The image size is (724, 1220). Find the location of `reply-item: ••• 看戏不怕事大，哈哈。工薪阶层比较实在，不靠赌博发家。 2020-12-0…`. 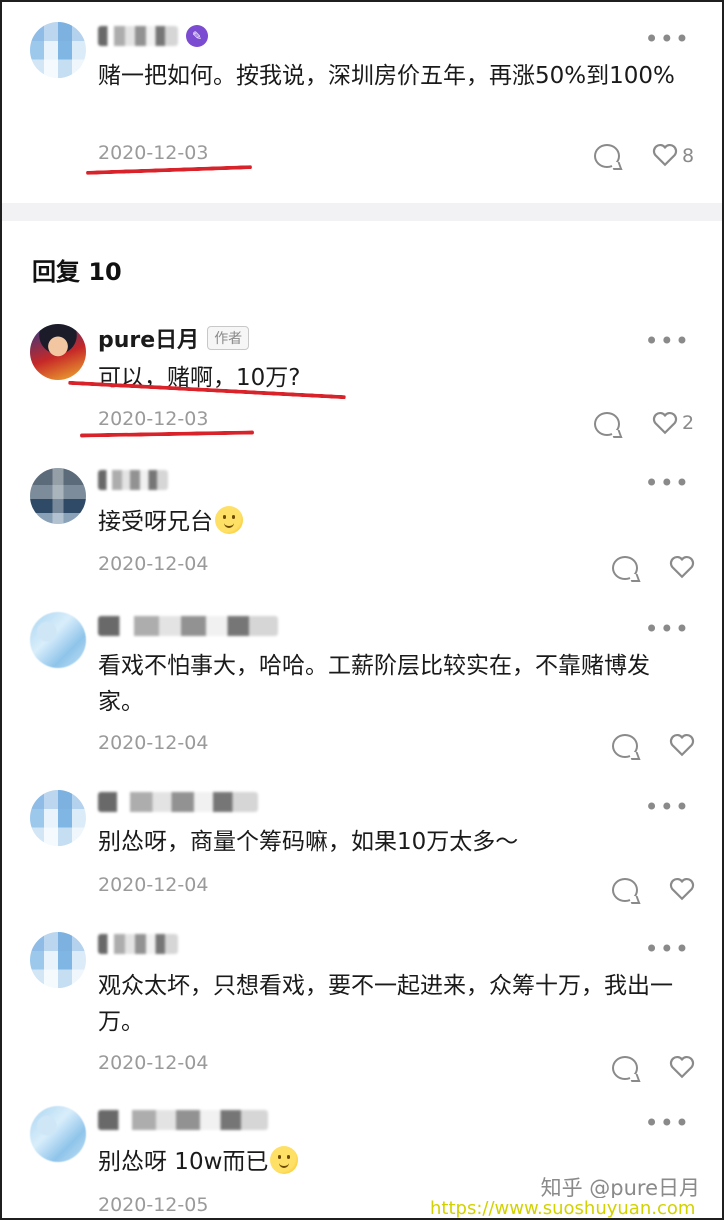

reply-item: ••• 看戏不怕事大，哈哈。工薪阶层比较实在，不靠赌博发家。 2020-12-0… is located at coordinates (362, 691).